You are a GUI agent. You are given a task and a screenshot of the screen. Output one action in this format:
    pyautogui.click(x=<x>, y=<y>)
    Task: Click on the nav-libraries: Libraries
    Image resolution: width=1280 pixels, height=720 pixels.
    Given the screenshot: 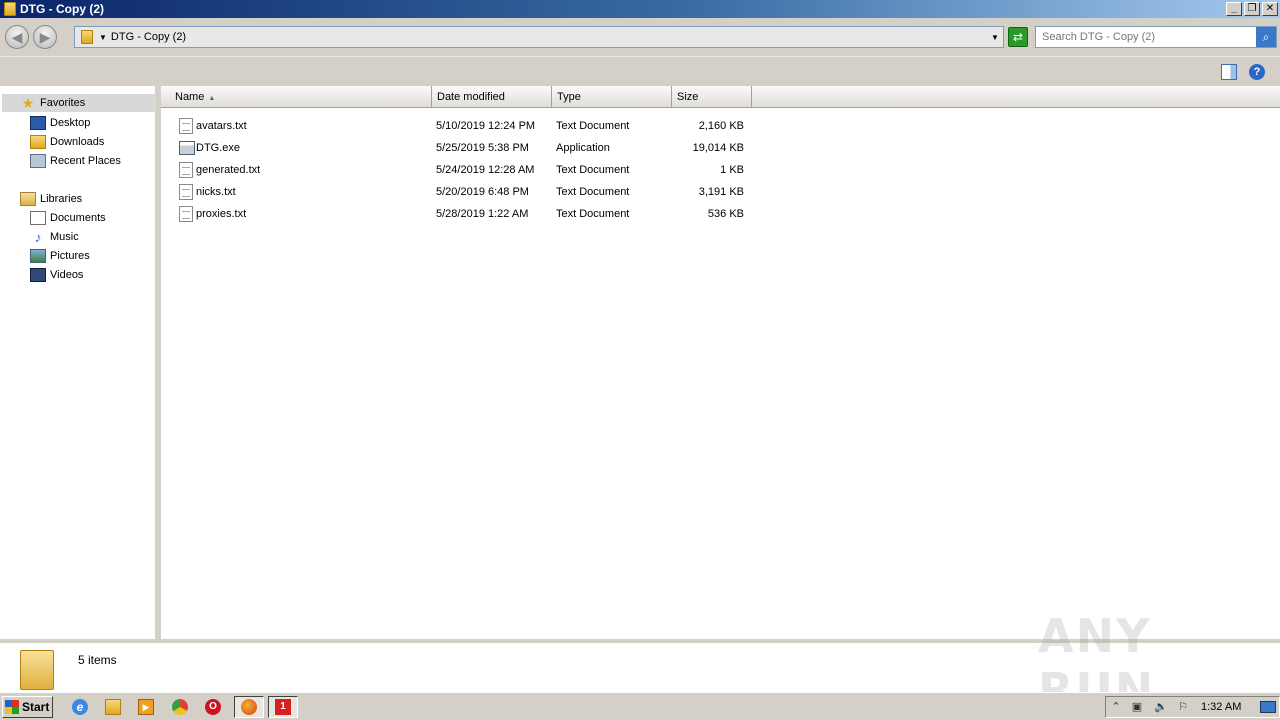 What is the action you would take?
    pyautogui.click(x=51, y=199)
    